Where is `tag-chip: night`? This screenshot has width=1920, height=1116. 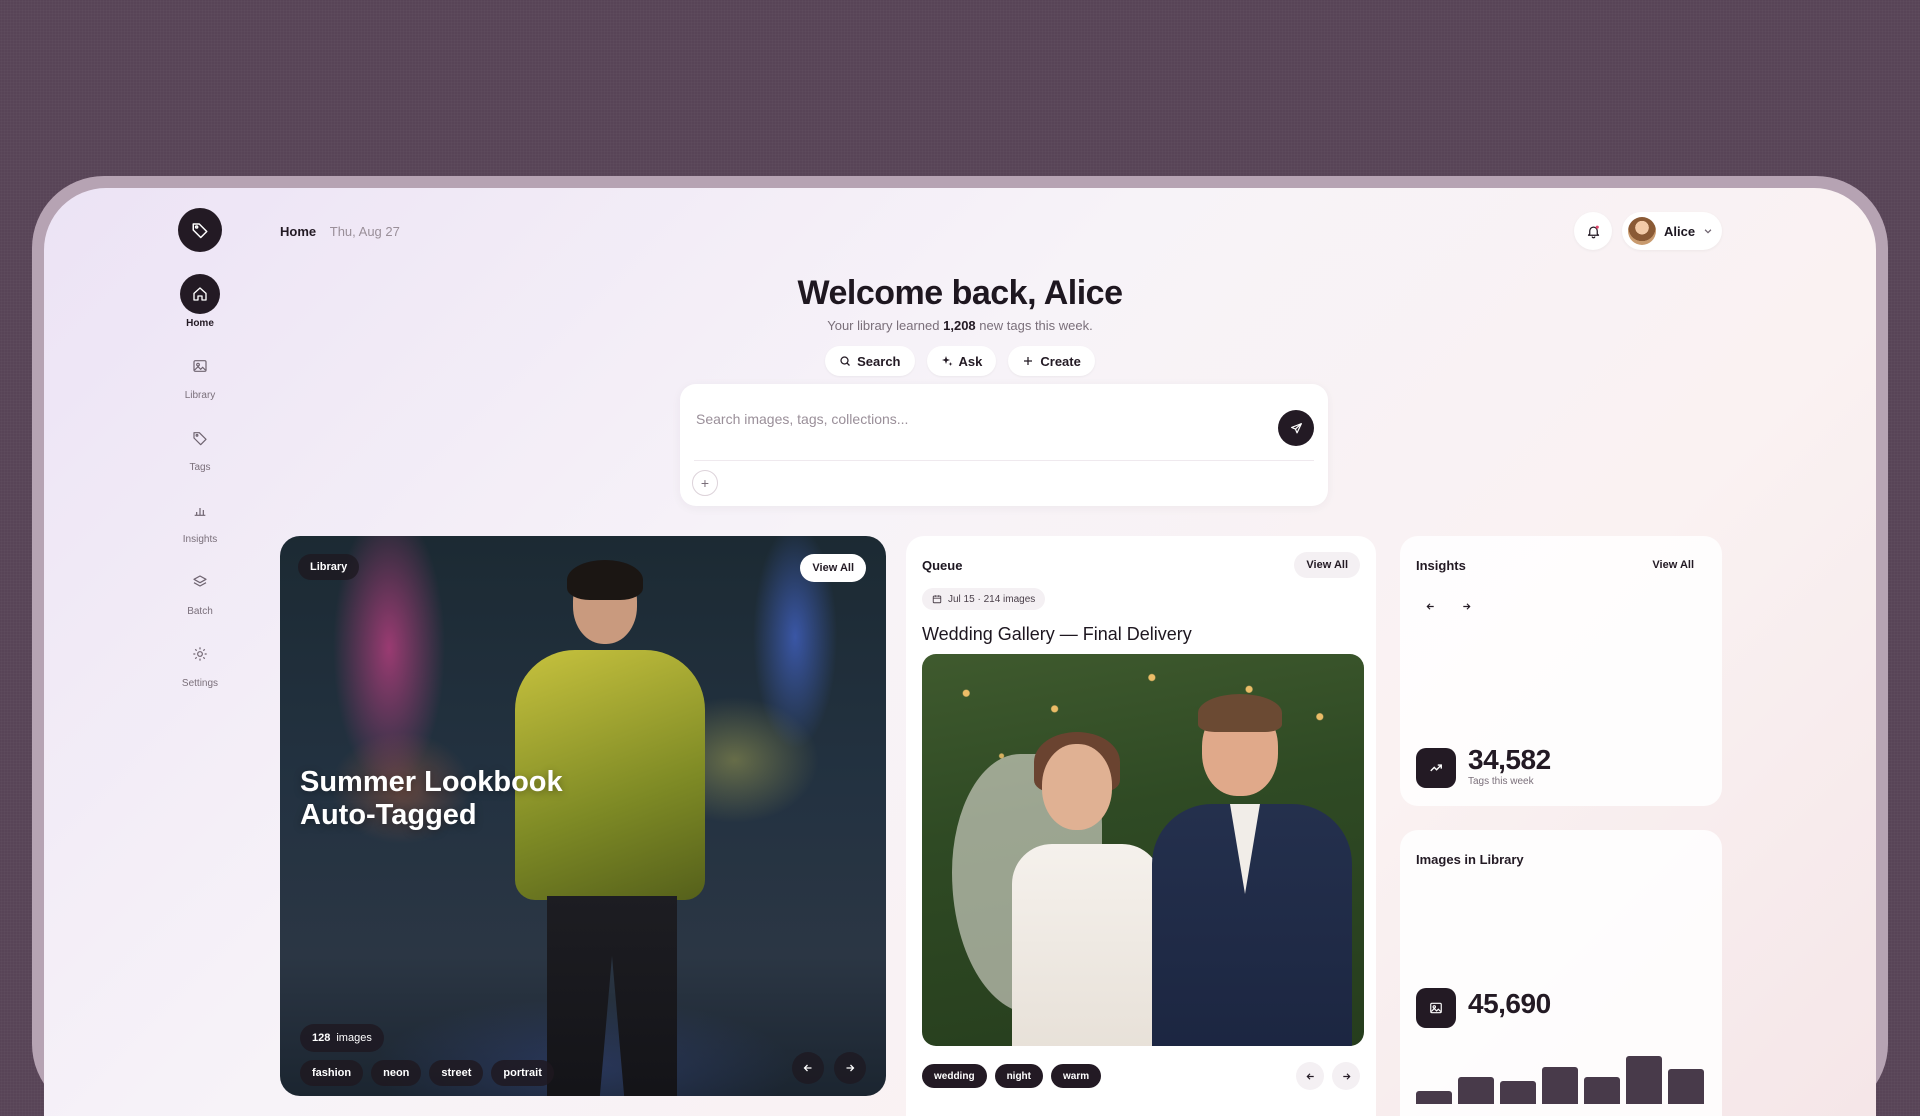
tag-chip: night is located at coordinates (1018, 1076).